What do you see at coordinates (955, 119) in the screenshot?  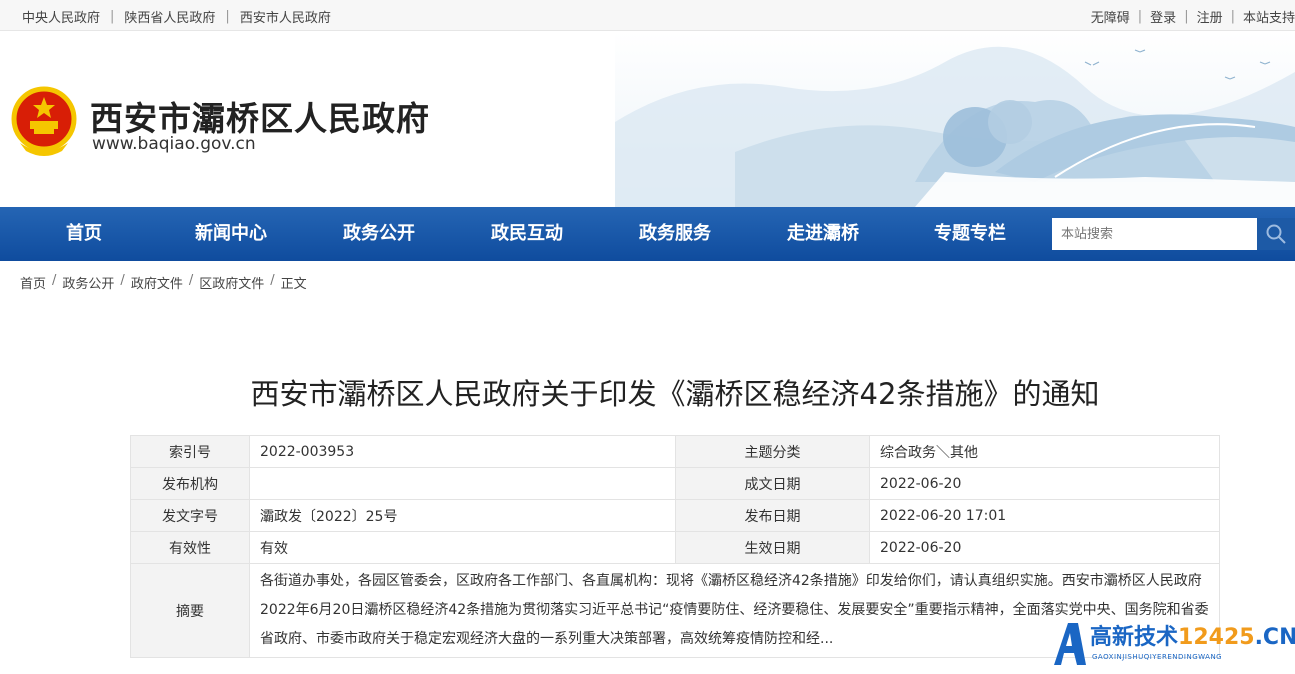 I see `bridge-scenery-banner` at bounding box center [955, 119].